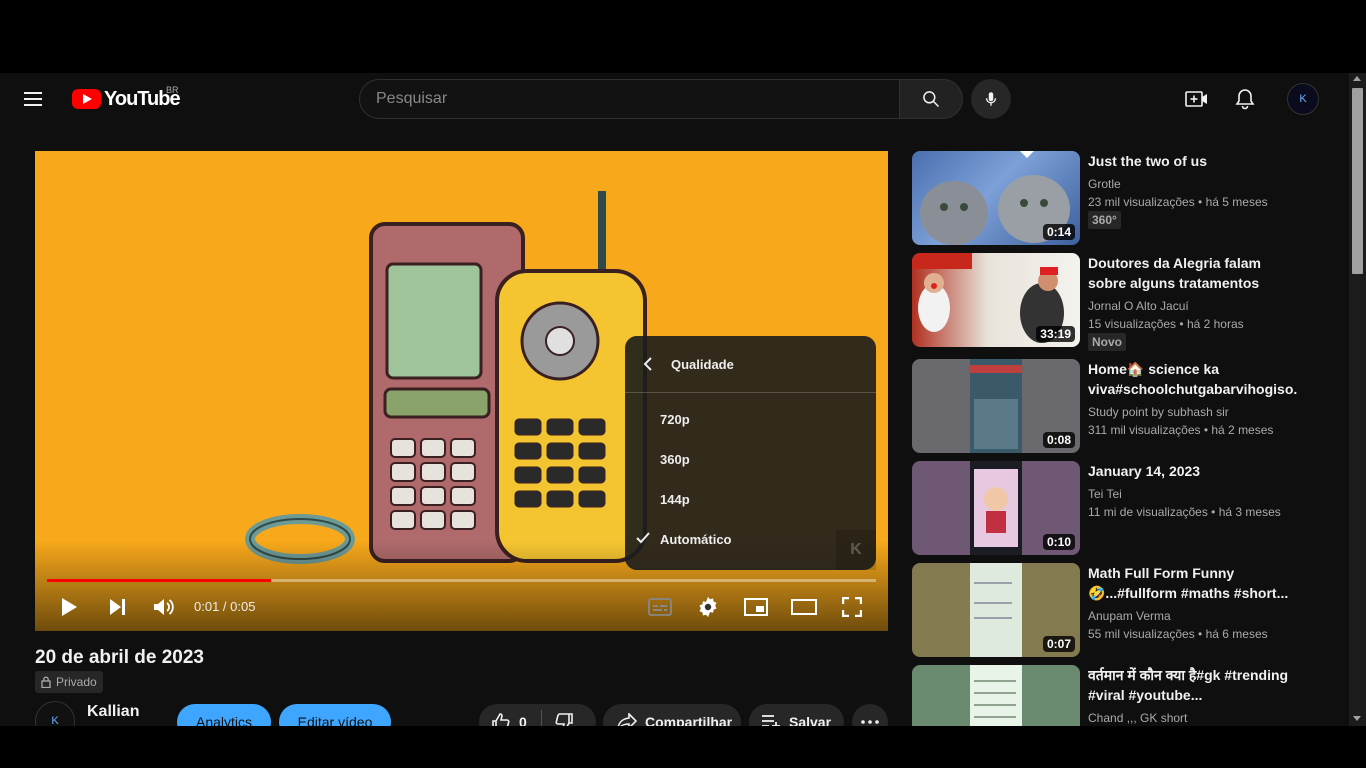  Describe the element at coordinates (870, 715) in the screenshot. I see `more-actions-button` at that location.